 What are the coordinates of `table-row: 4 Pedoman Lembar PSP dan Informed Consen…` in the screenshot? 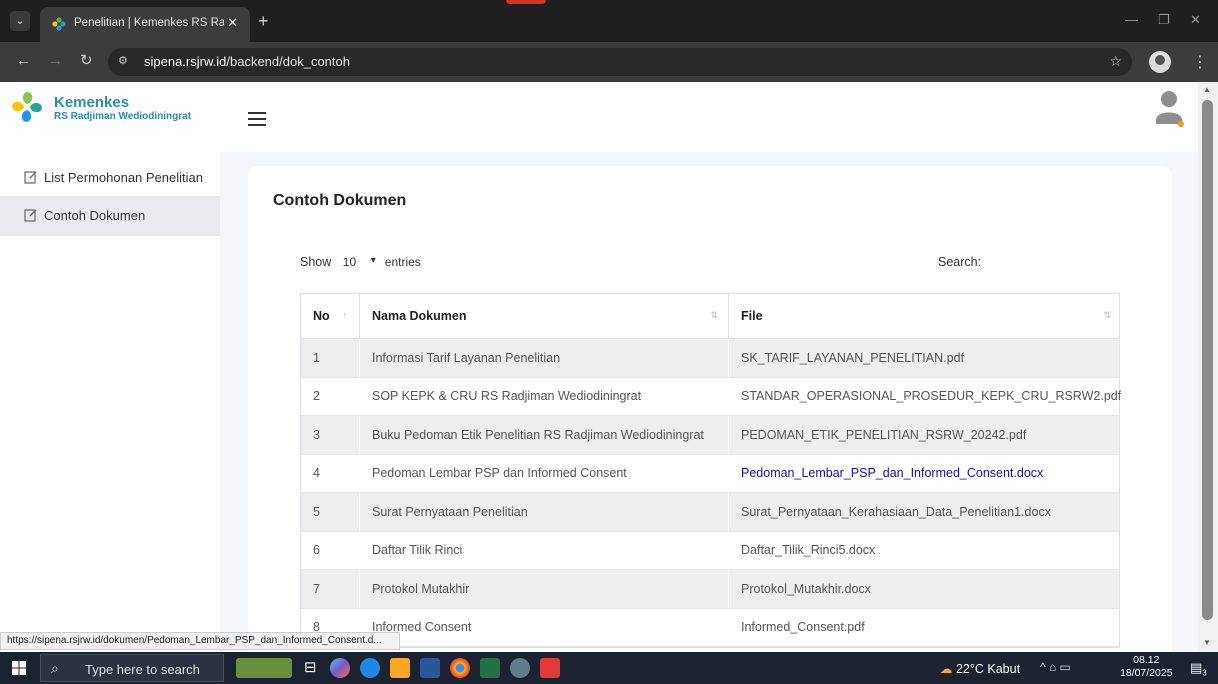 It's located at (711, 473).